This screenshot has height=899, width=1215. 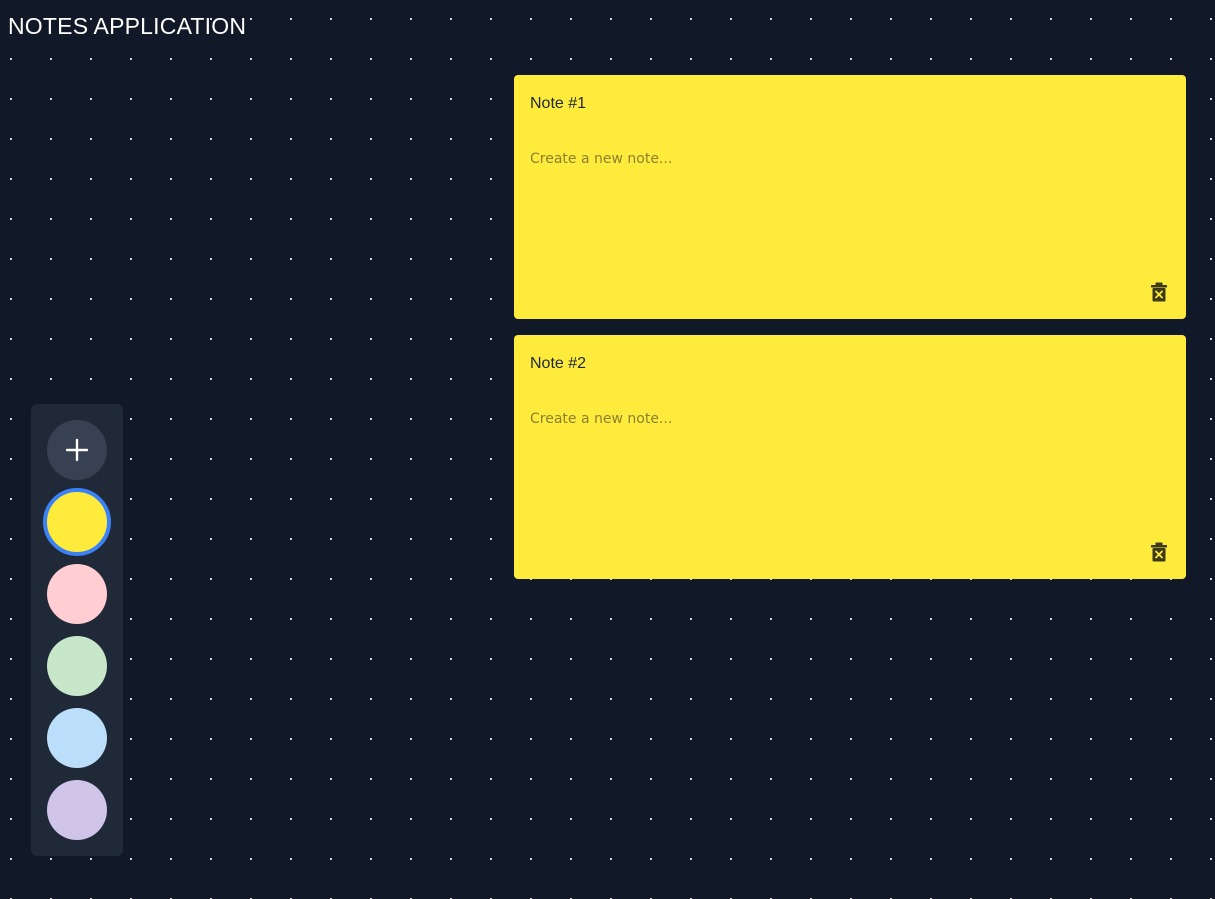 I want to click on note-title: Note #1, so click(x=558, y=104).